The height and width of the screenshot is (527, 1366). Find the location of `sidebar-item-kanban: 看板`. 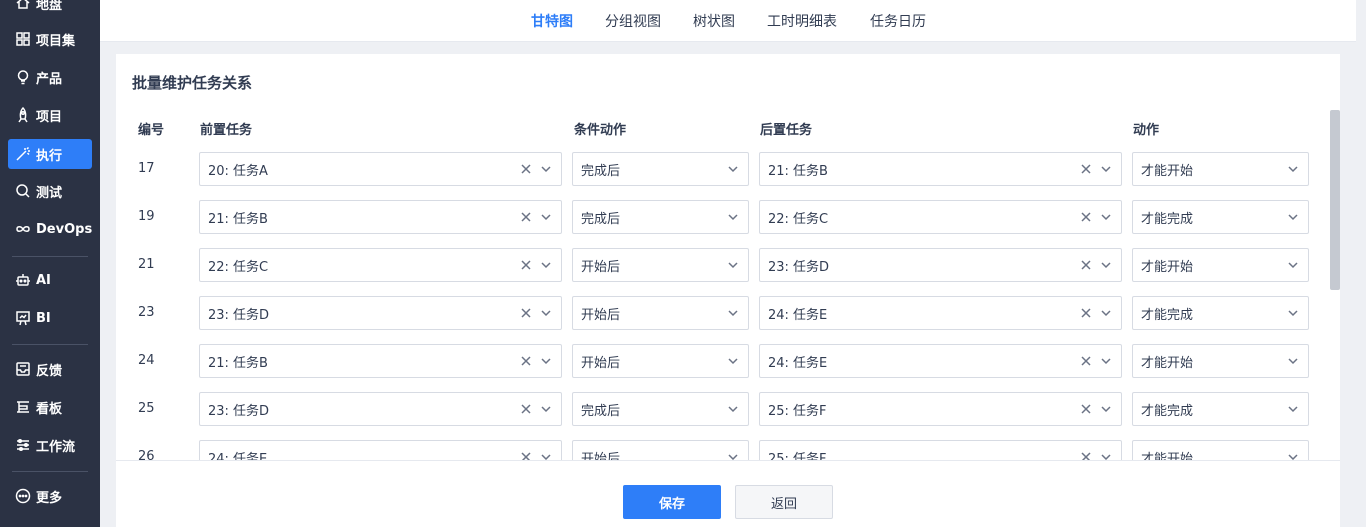

sidebar-item-kanban: 看板 is located at coordinates (50, 407).